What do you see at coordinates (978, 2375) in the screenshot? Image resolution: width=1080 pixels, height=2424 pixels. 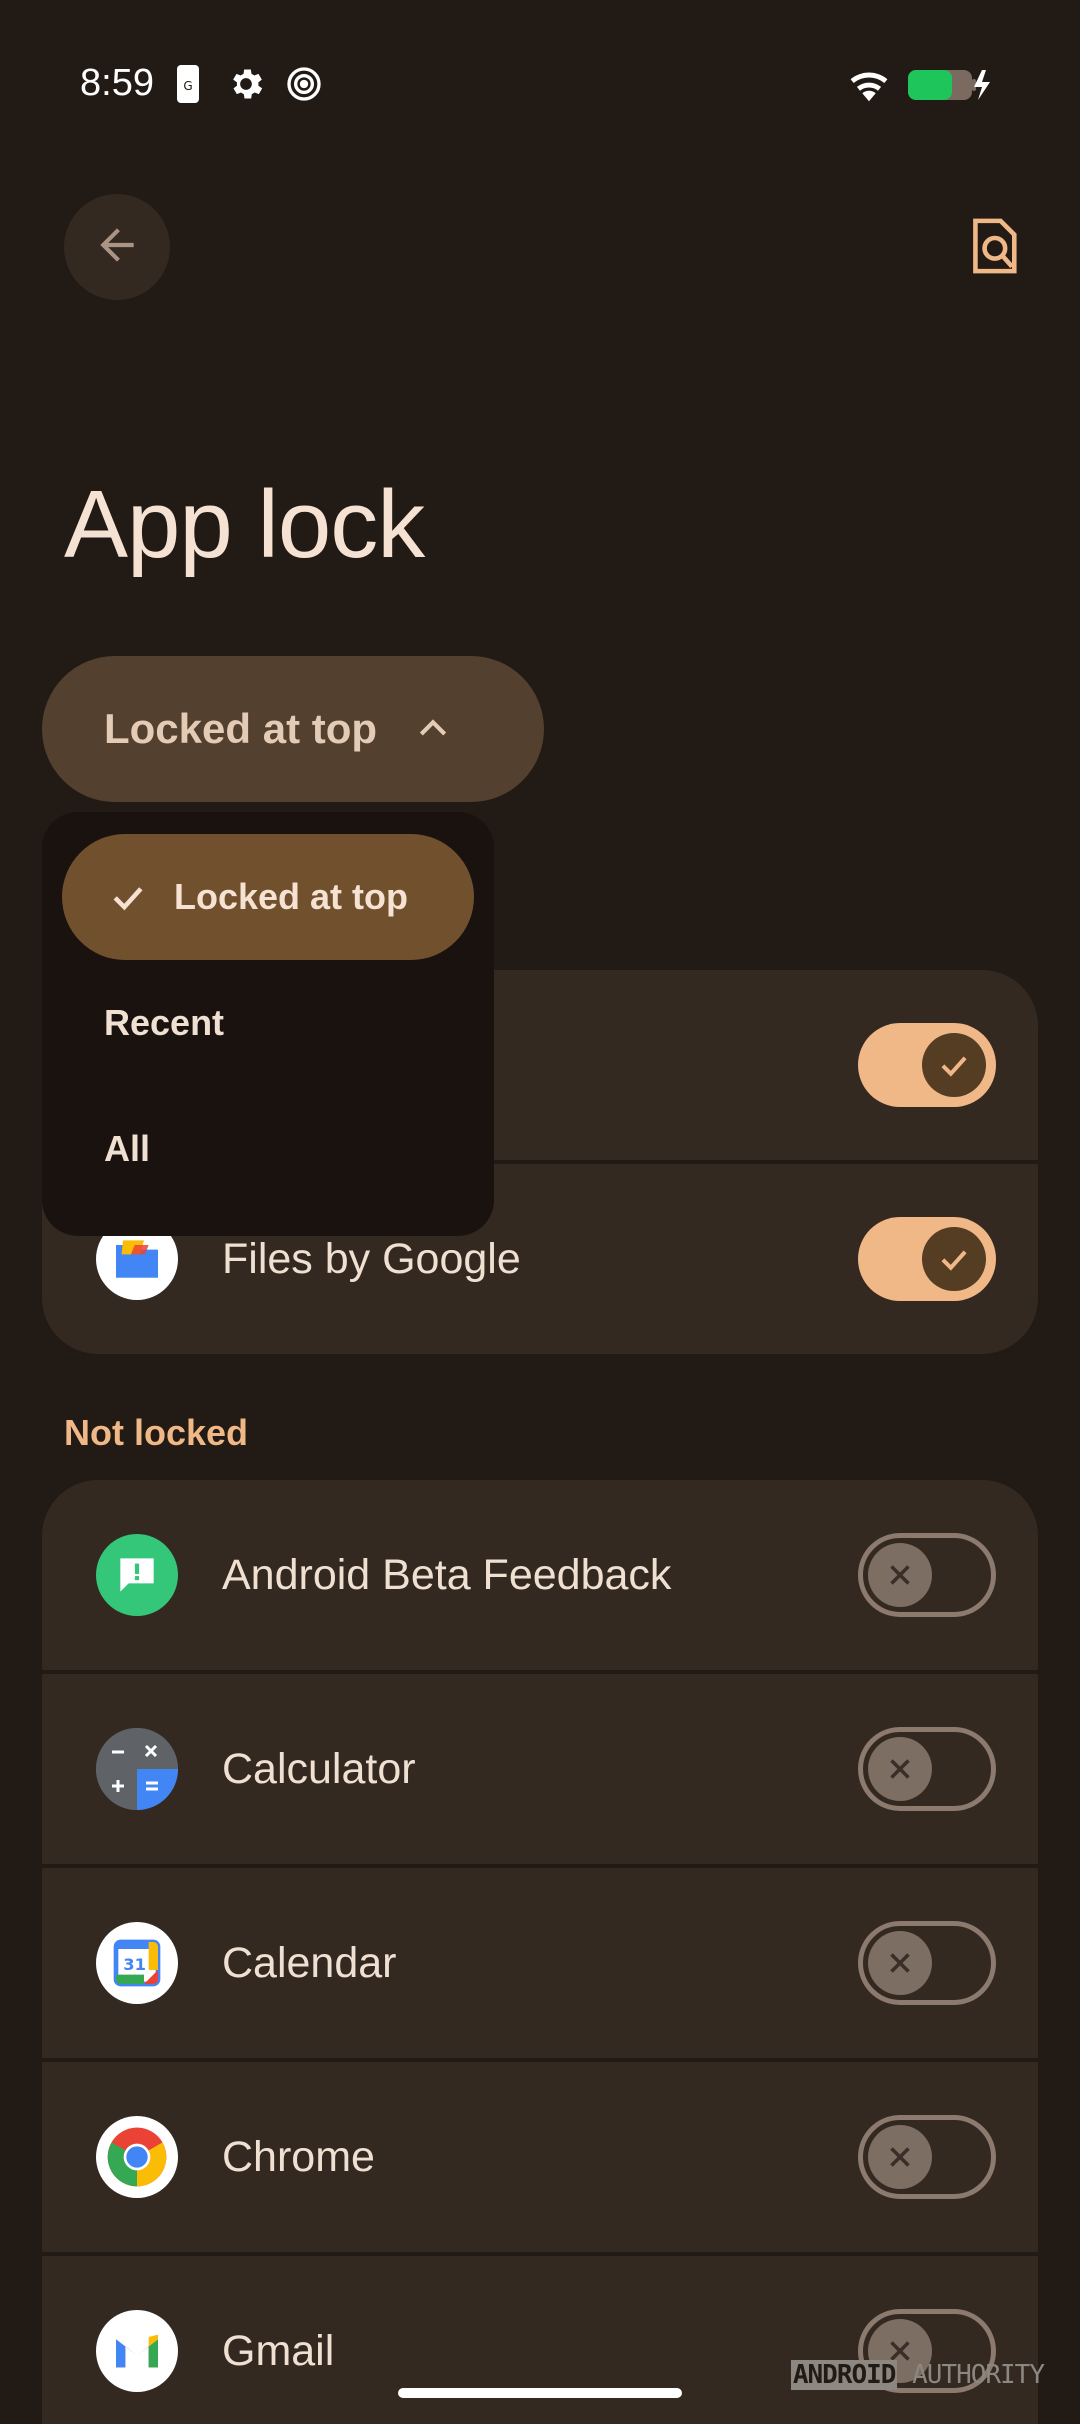 I see `watermark-part2: AUTHORITY` at bounding box center [978, 2375].